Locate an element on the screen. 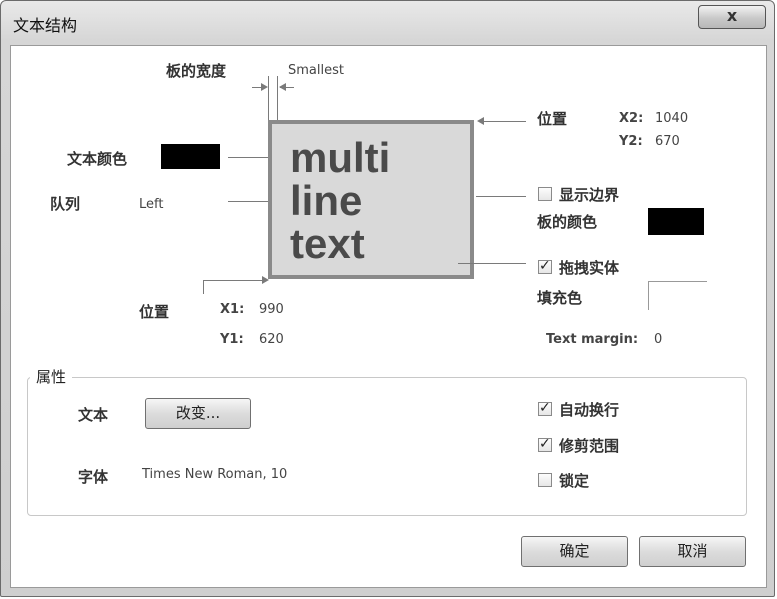 The image size is (777, 599). text-margin-label: Text margin: is located at coordinates (592, 339).